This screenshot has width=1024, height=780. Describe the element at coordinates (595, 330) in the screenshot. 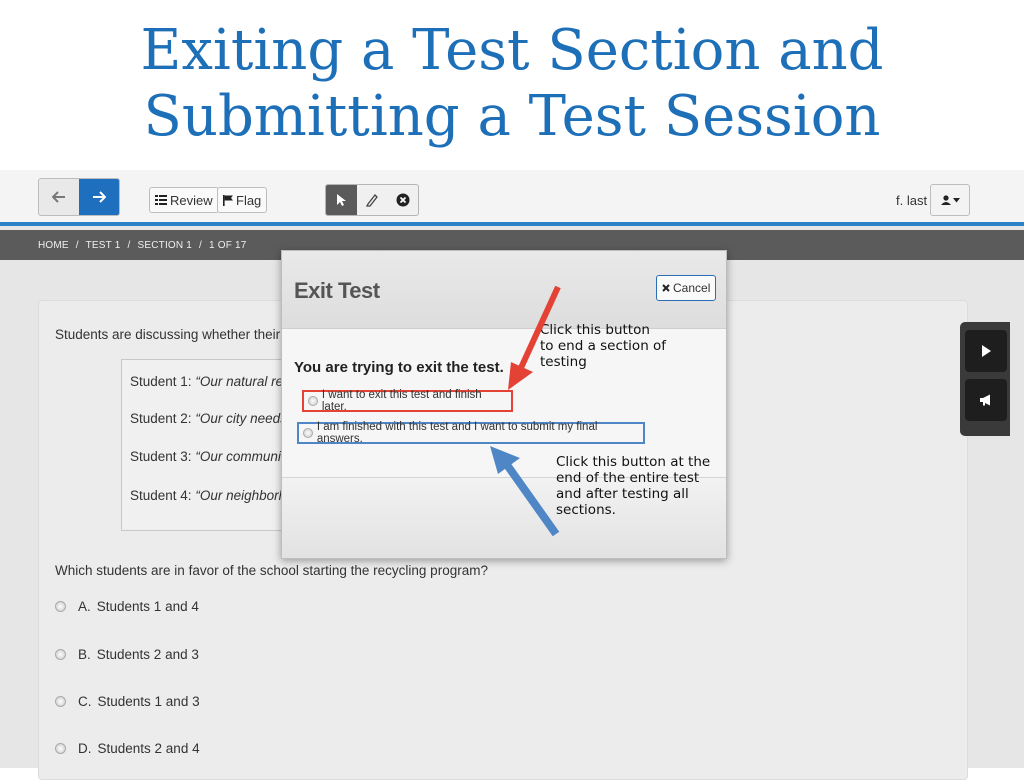

I see `callout-line: Click this button` at that location.